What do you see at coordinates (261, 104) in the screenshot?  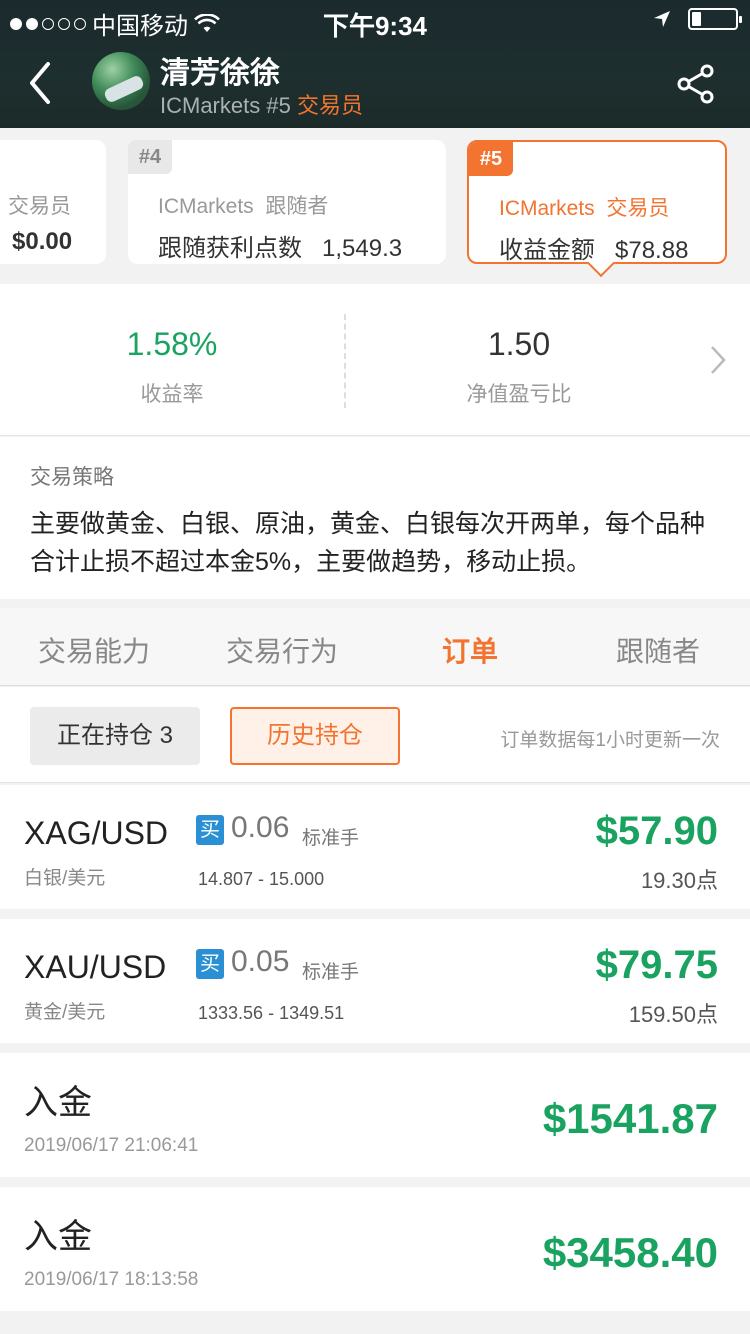 I see `trader-subtitle: ICMarkets #5 交易员` at bounding box center [261, 104].